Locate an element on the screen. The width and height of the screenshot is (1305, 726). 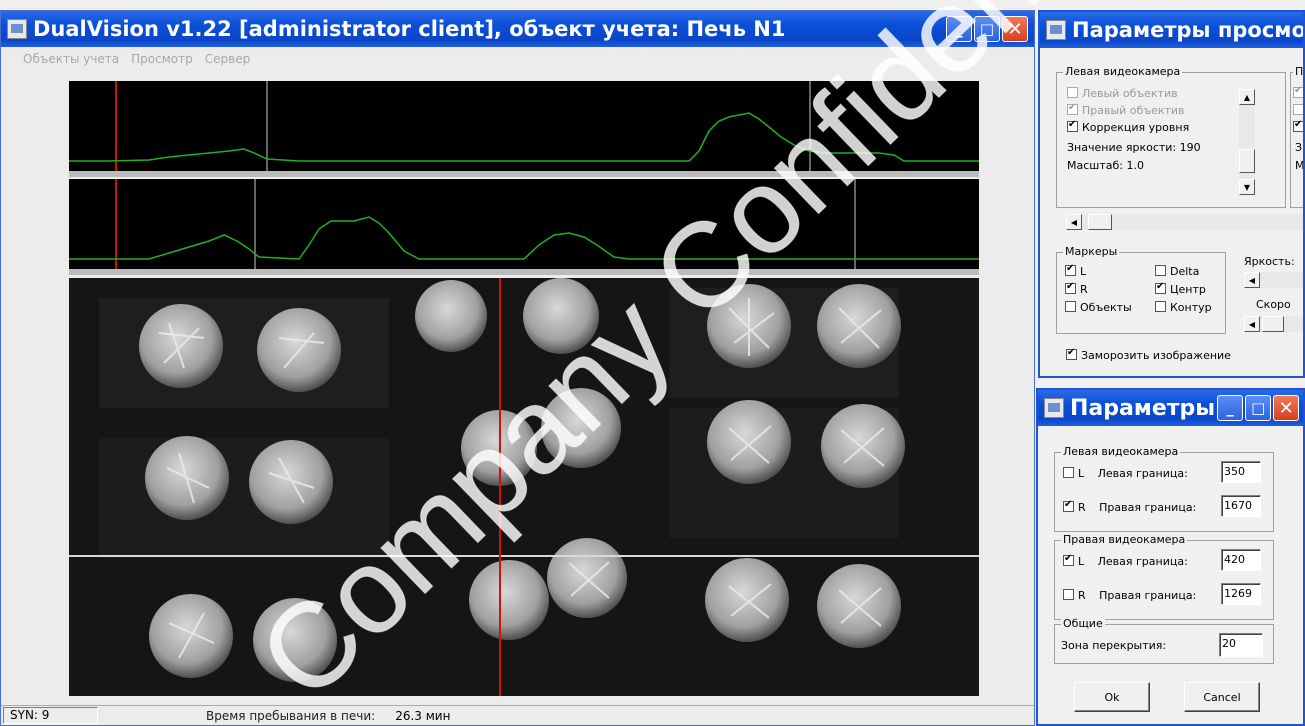
vp-right-lens: Правый объектив is located at coordinates (1126, 109).